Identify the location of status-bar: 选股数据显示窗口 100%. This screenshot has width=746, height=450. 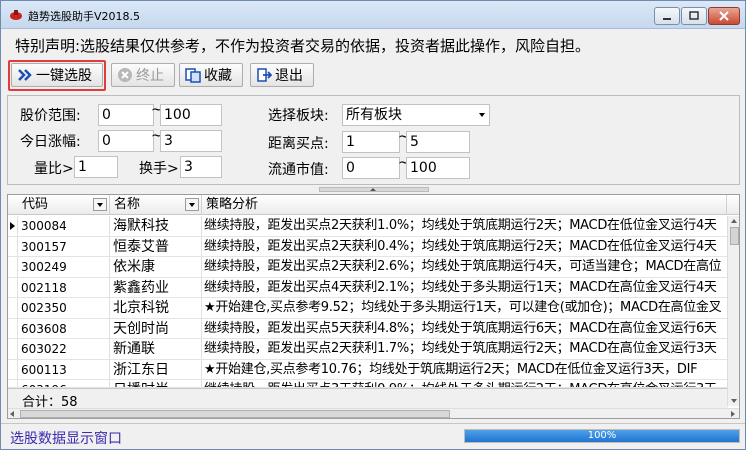
(373, 436).